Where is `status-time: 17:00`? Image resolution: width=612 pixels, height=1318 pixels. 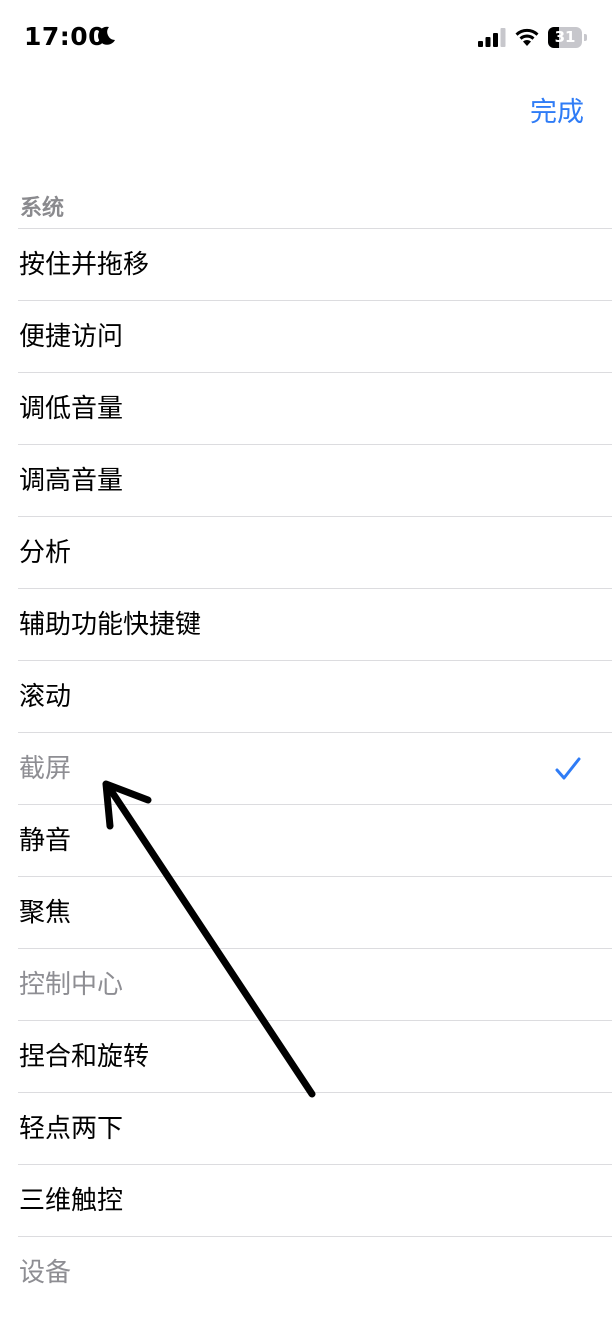 status-time: 17:00 is located at coordinates (65, 36).